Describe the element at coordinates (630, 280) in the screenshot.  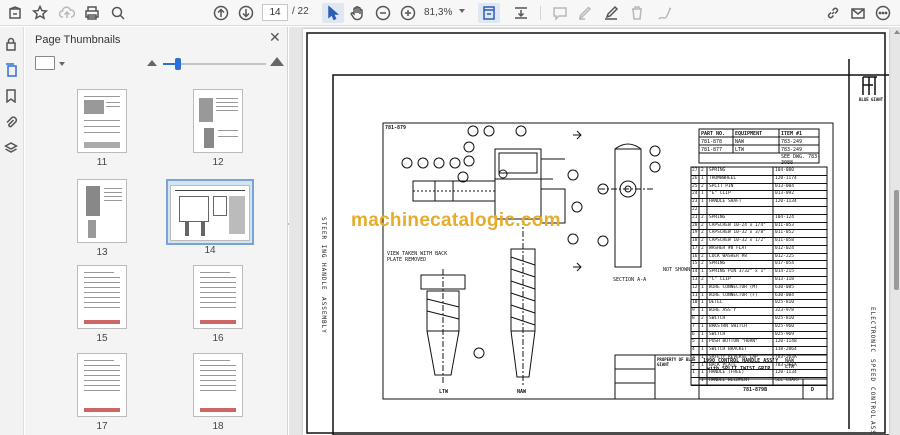
I see `section-label: SECTION A-A` at that location.